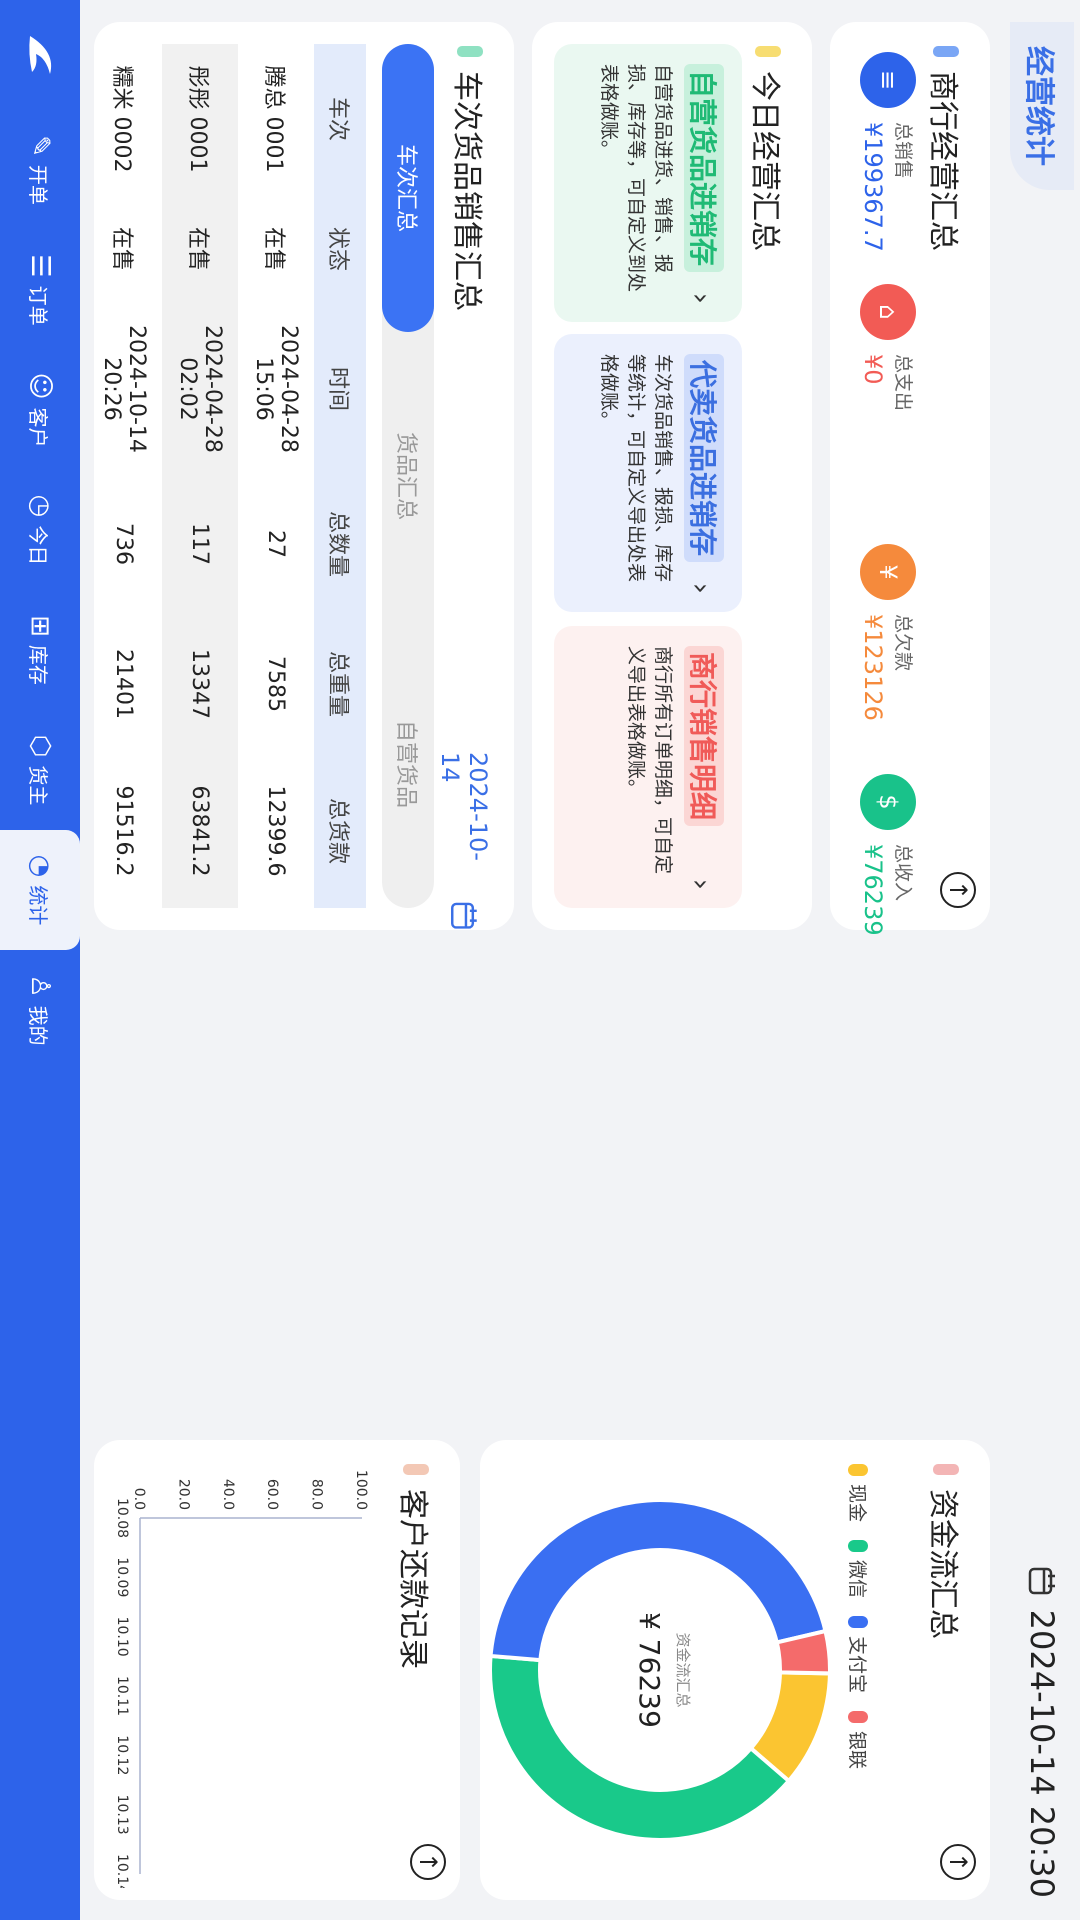  I want to click on legend-item: 支付宝, so click(858, 1654).